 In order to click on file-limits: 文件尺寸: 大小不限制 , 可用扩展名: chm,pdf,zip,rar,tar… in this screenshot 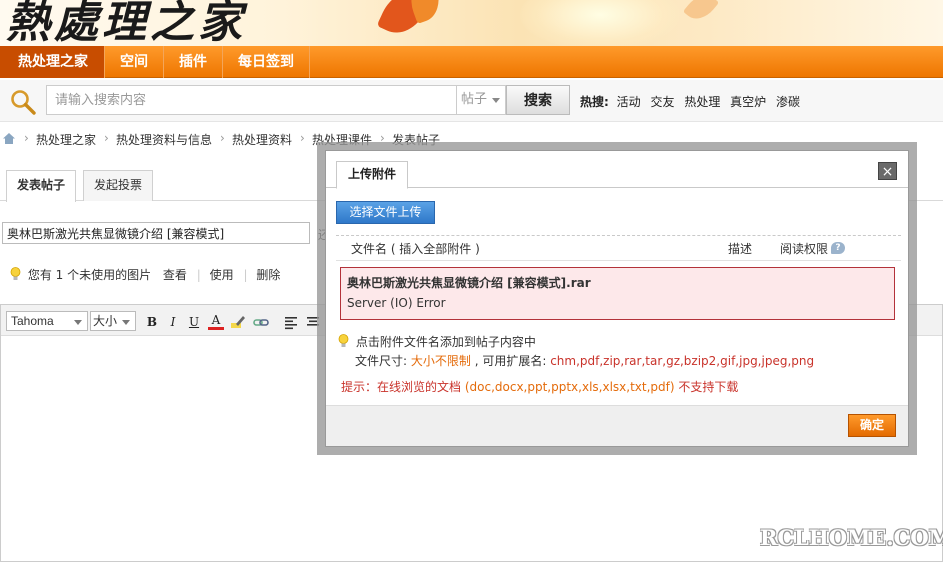, I will do `click(584, 360)`.